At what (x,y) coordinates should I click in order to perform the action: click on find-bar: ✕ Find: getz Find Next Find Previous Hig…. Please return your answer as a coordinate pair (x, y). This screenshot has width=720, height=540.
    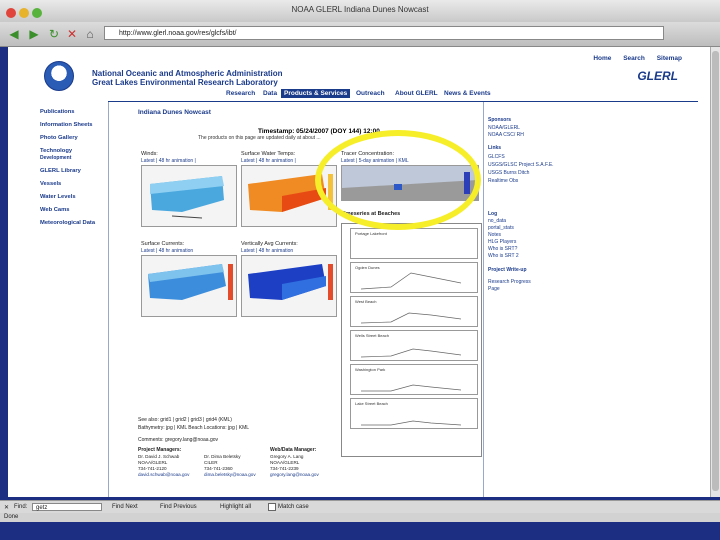
    Looking at the image, I should click on (360, 507).